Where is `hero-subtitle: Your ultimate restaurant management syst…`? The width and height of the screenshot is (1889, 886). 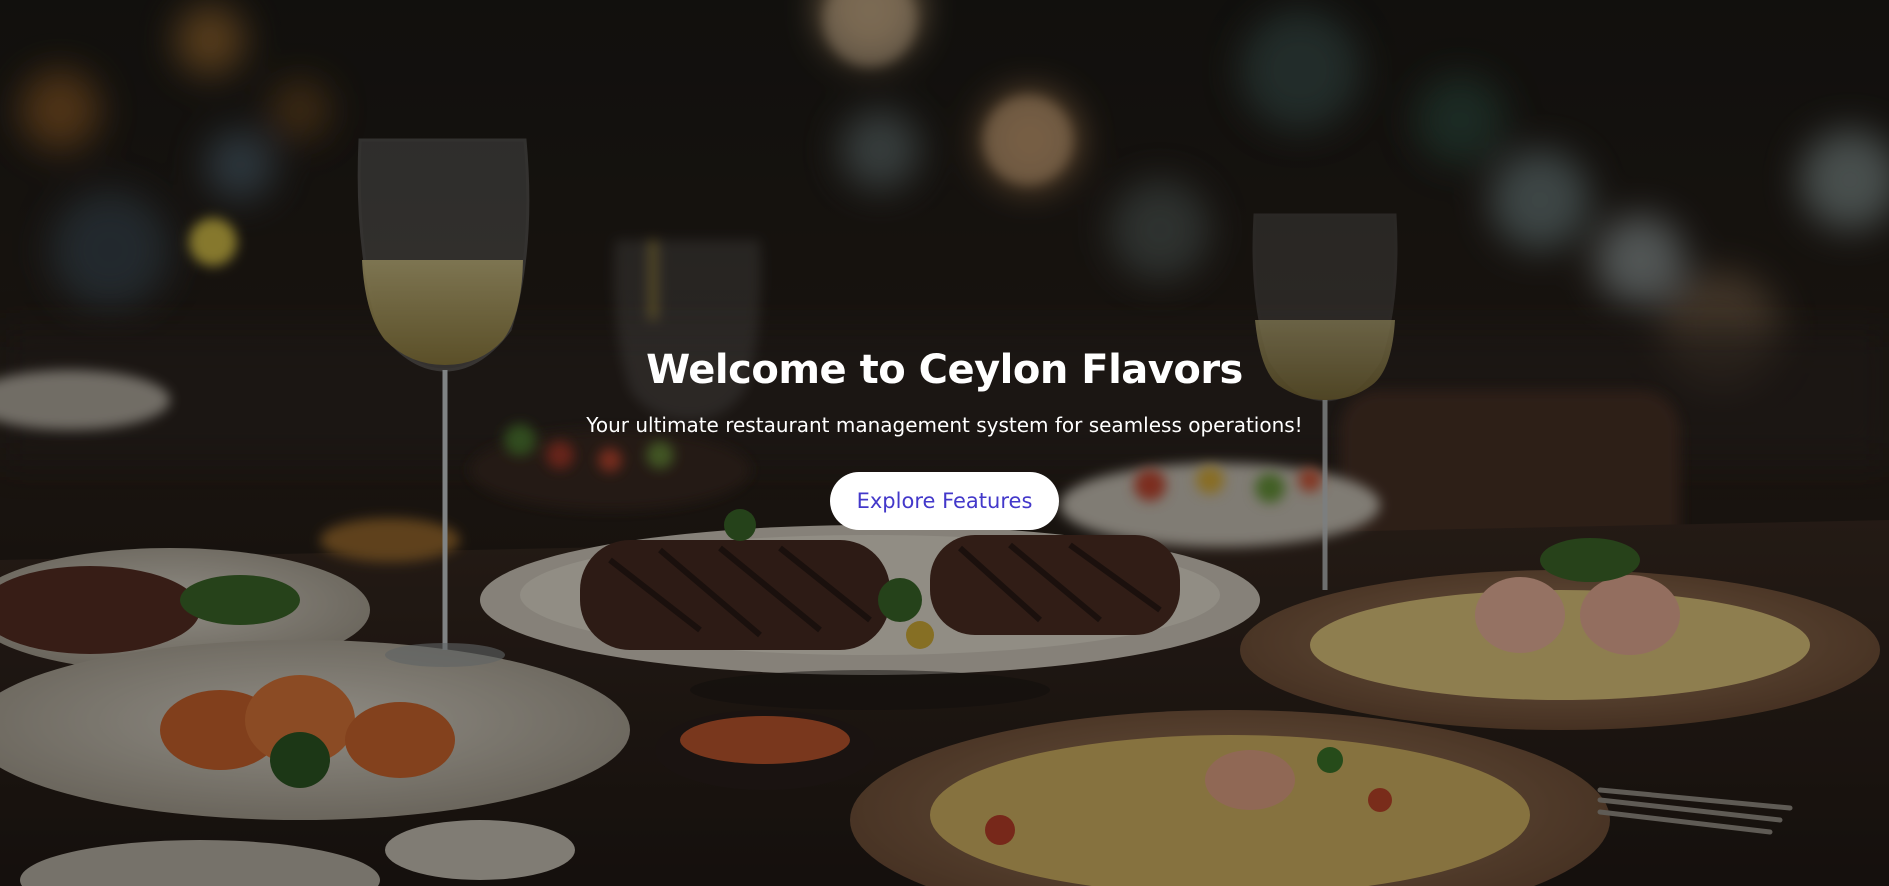
hero-subtitle: Your ultimate restaurant management syst… is located at coordinates (944, 425).